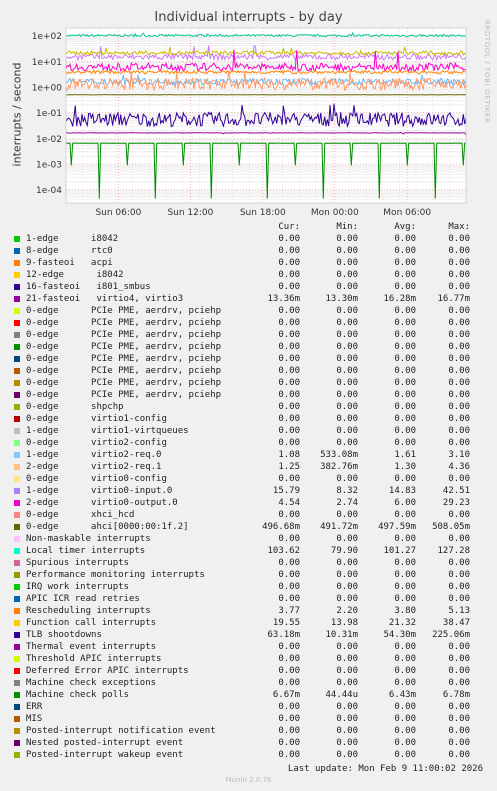  I want to click on y-tick-label: 1e+02, so click(47, 37).